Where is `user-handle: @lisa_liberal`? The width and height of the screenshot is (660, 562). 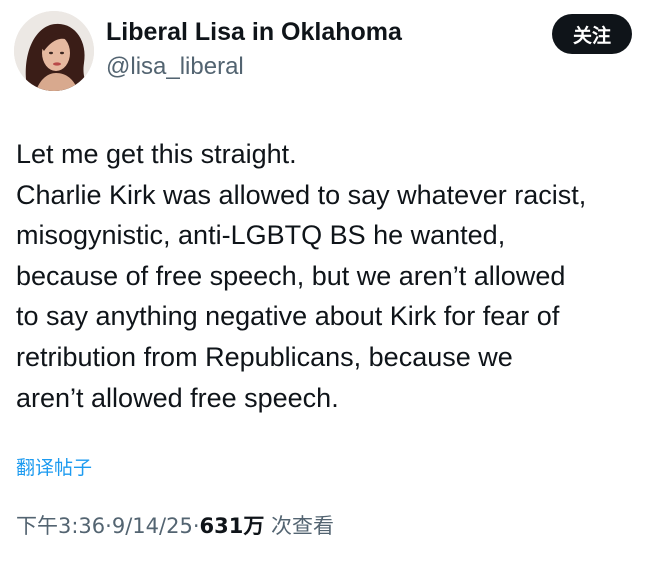 user-handle: @lisa_liberal is located at coordinates (175, 67).